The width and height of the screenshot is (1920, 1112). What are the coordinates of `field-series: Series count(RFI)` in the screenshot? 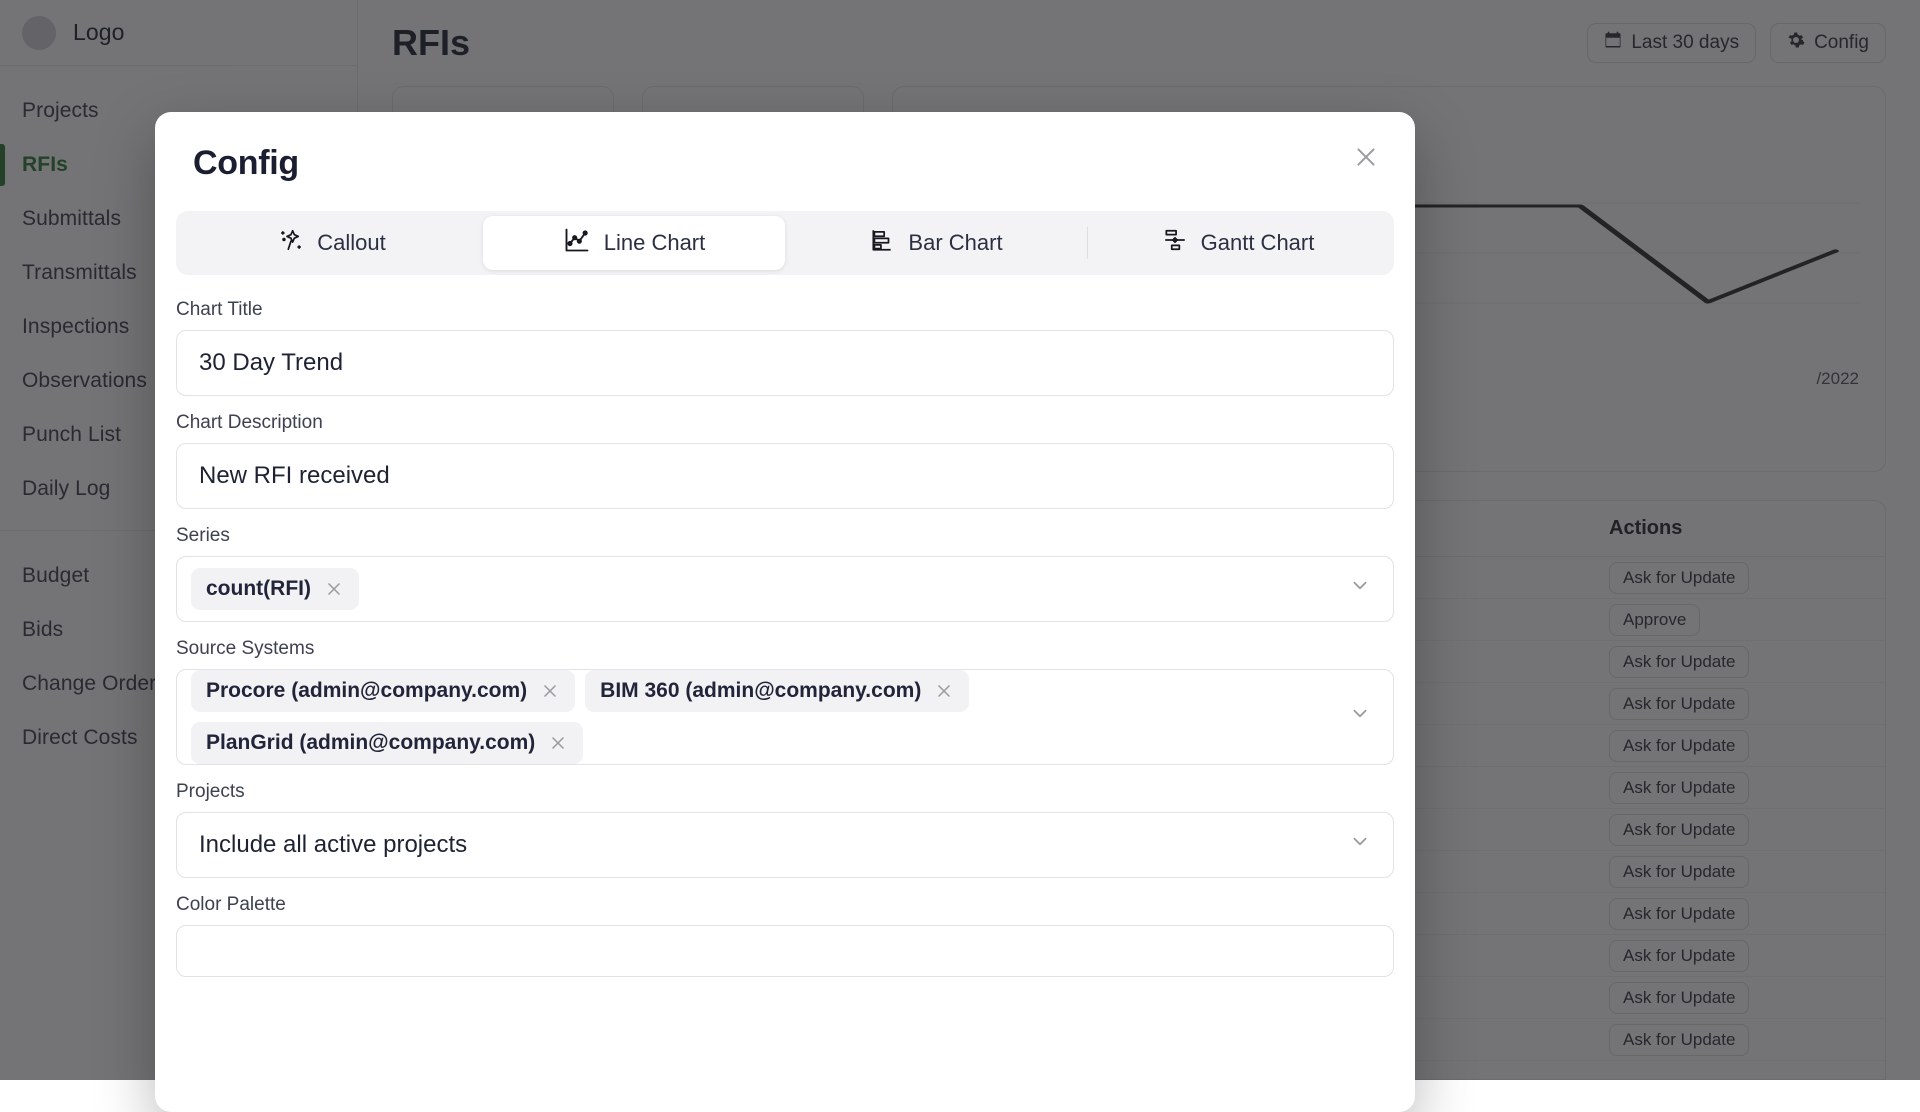 It's located at (785, 573).